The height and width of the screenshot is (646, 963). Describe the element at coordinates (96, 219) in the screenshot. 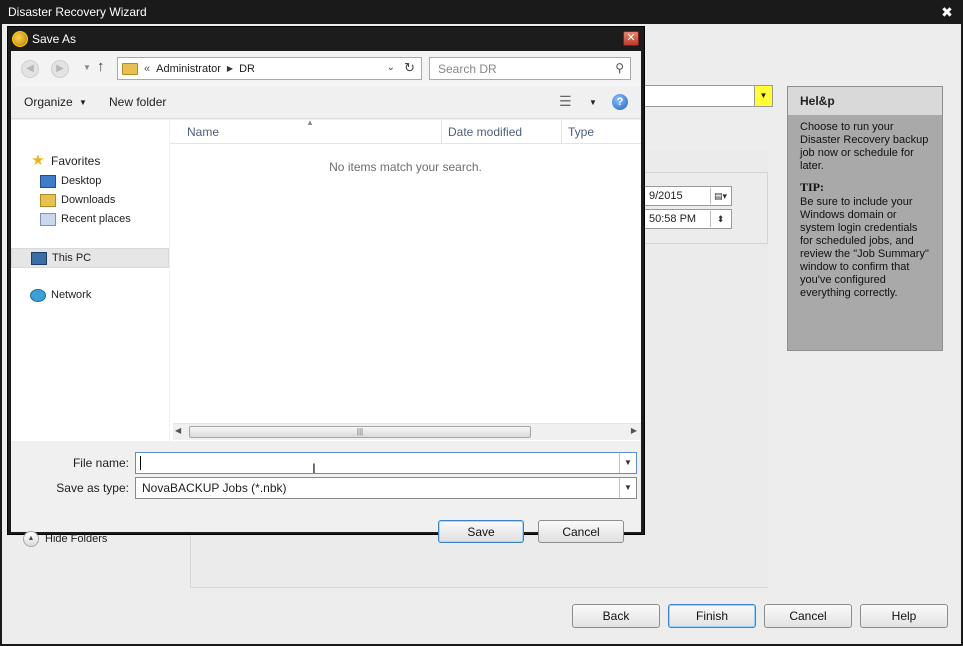

I see `tree-item-label: Recent places` at that location.